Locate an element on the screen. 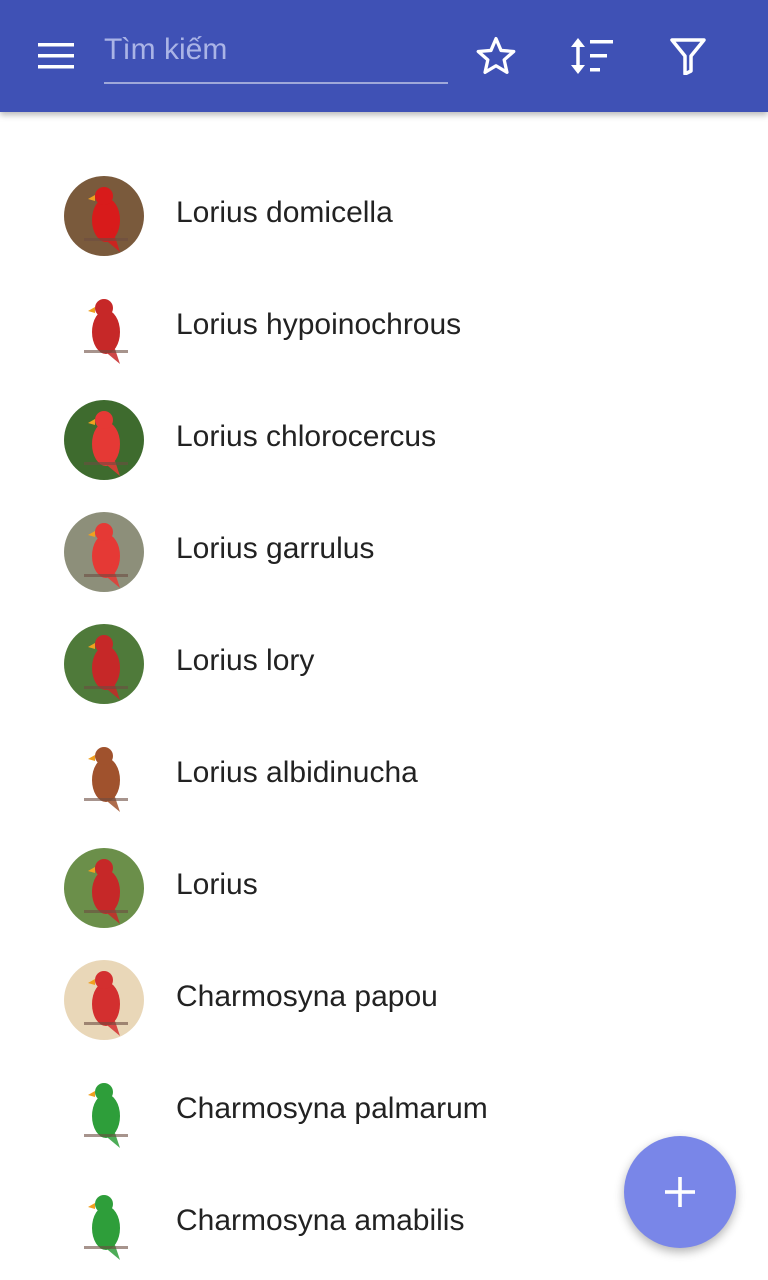  filter-button is located at coordinates (688, 56).